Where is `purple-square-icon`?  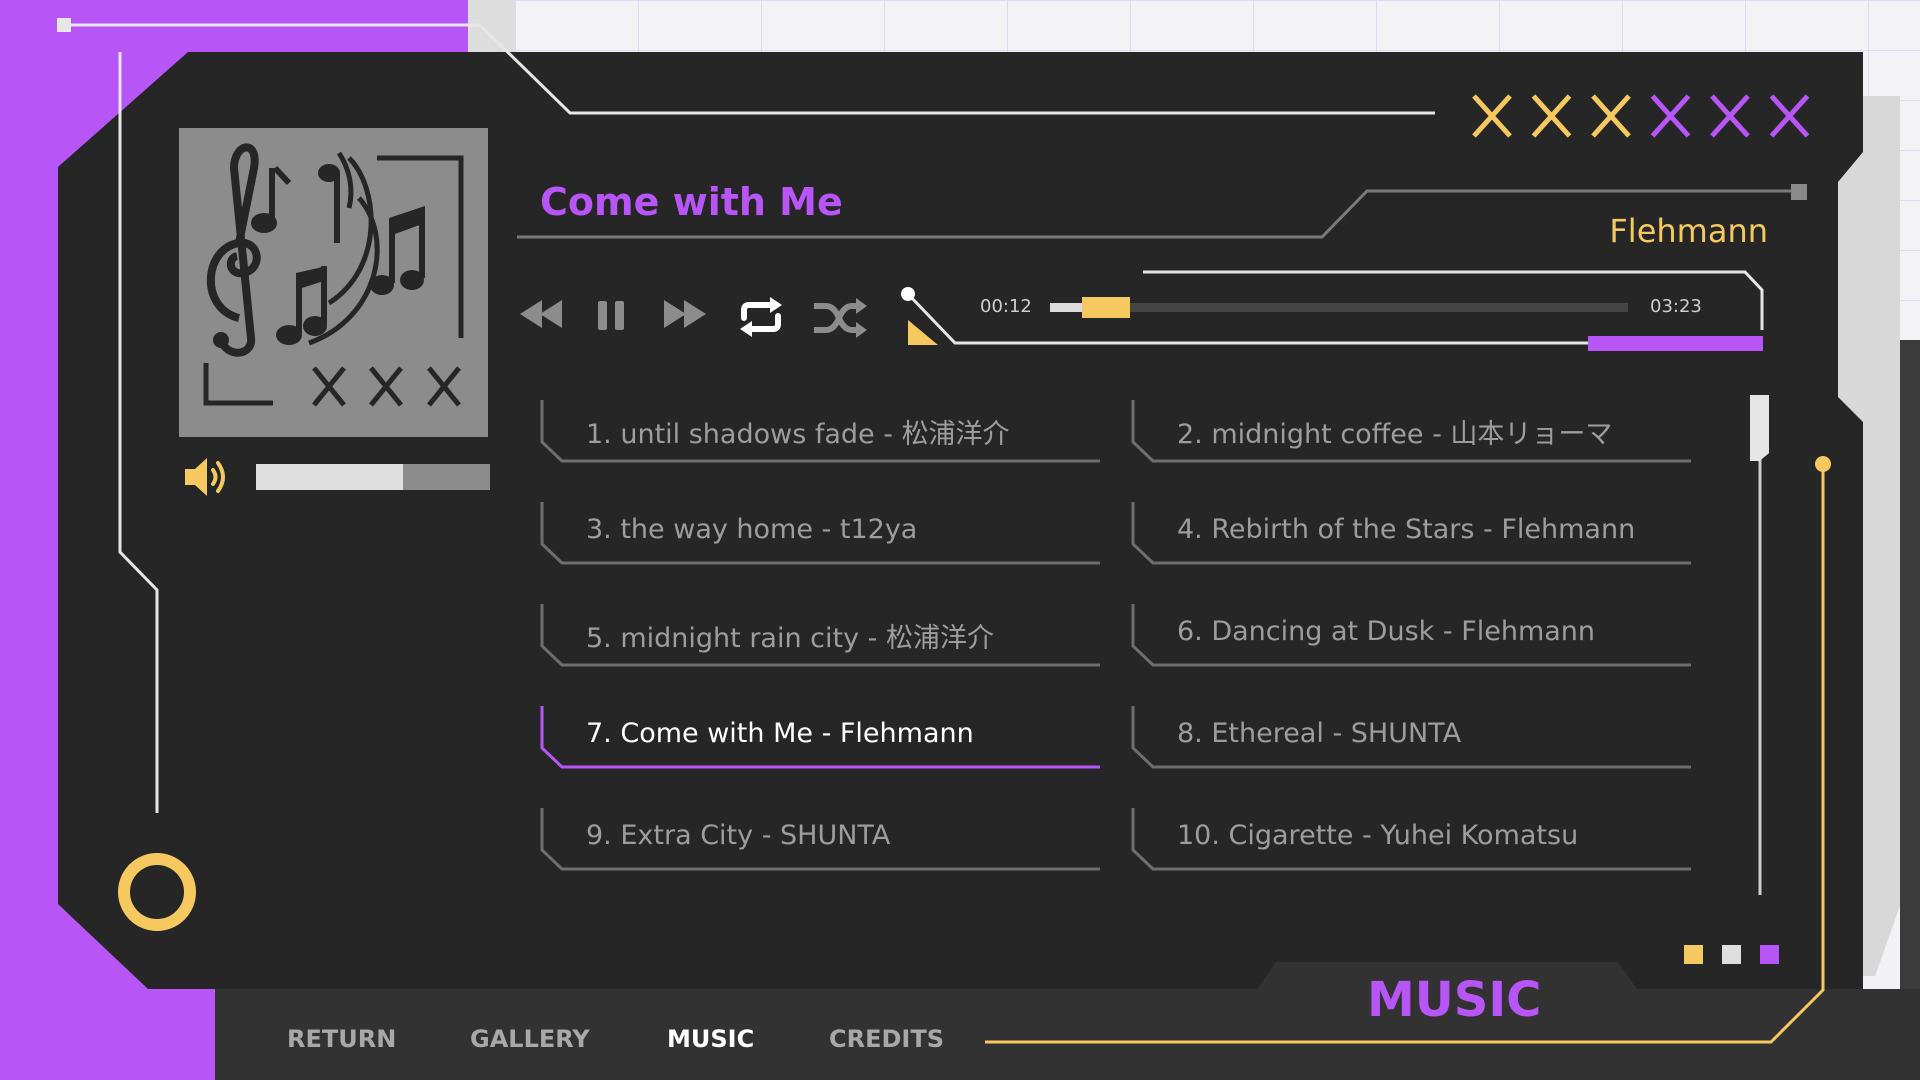 purple-square-icon is located at coordinates (1769, 954).